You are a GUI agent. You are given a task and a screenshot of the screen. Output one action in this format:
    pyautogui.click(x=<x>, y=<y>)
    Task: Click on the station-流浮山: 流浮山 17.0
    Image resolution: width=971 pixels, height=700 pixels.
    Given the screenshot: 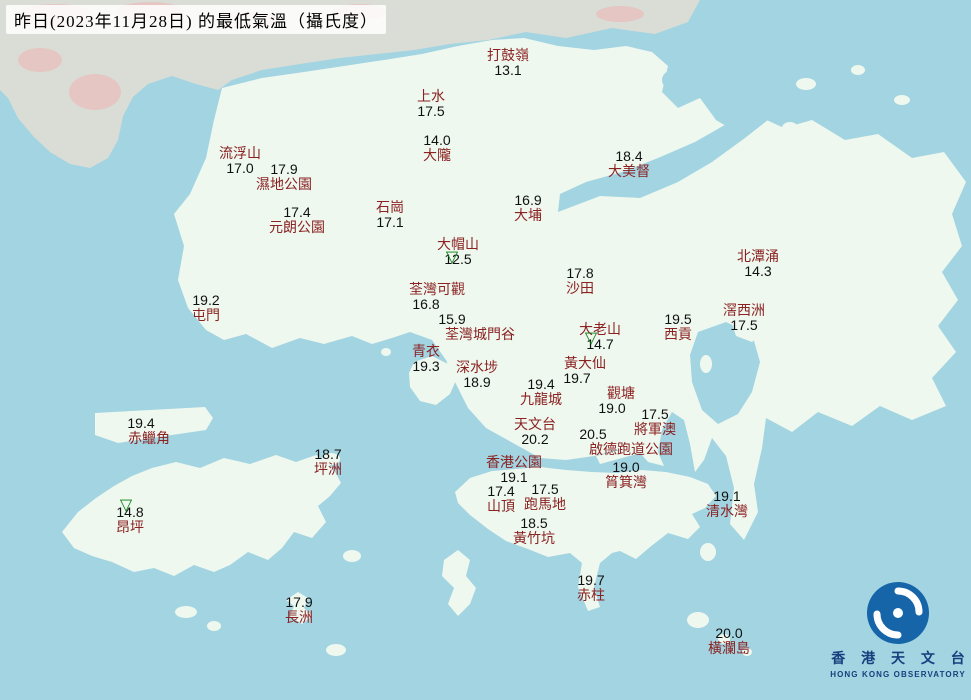 What is the action you would take?
    pyautogui.click(x=240, y=161)
    